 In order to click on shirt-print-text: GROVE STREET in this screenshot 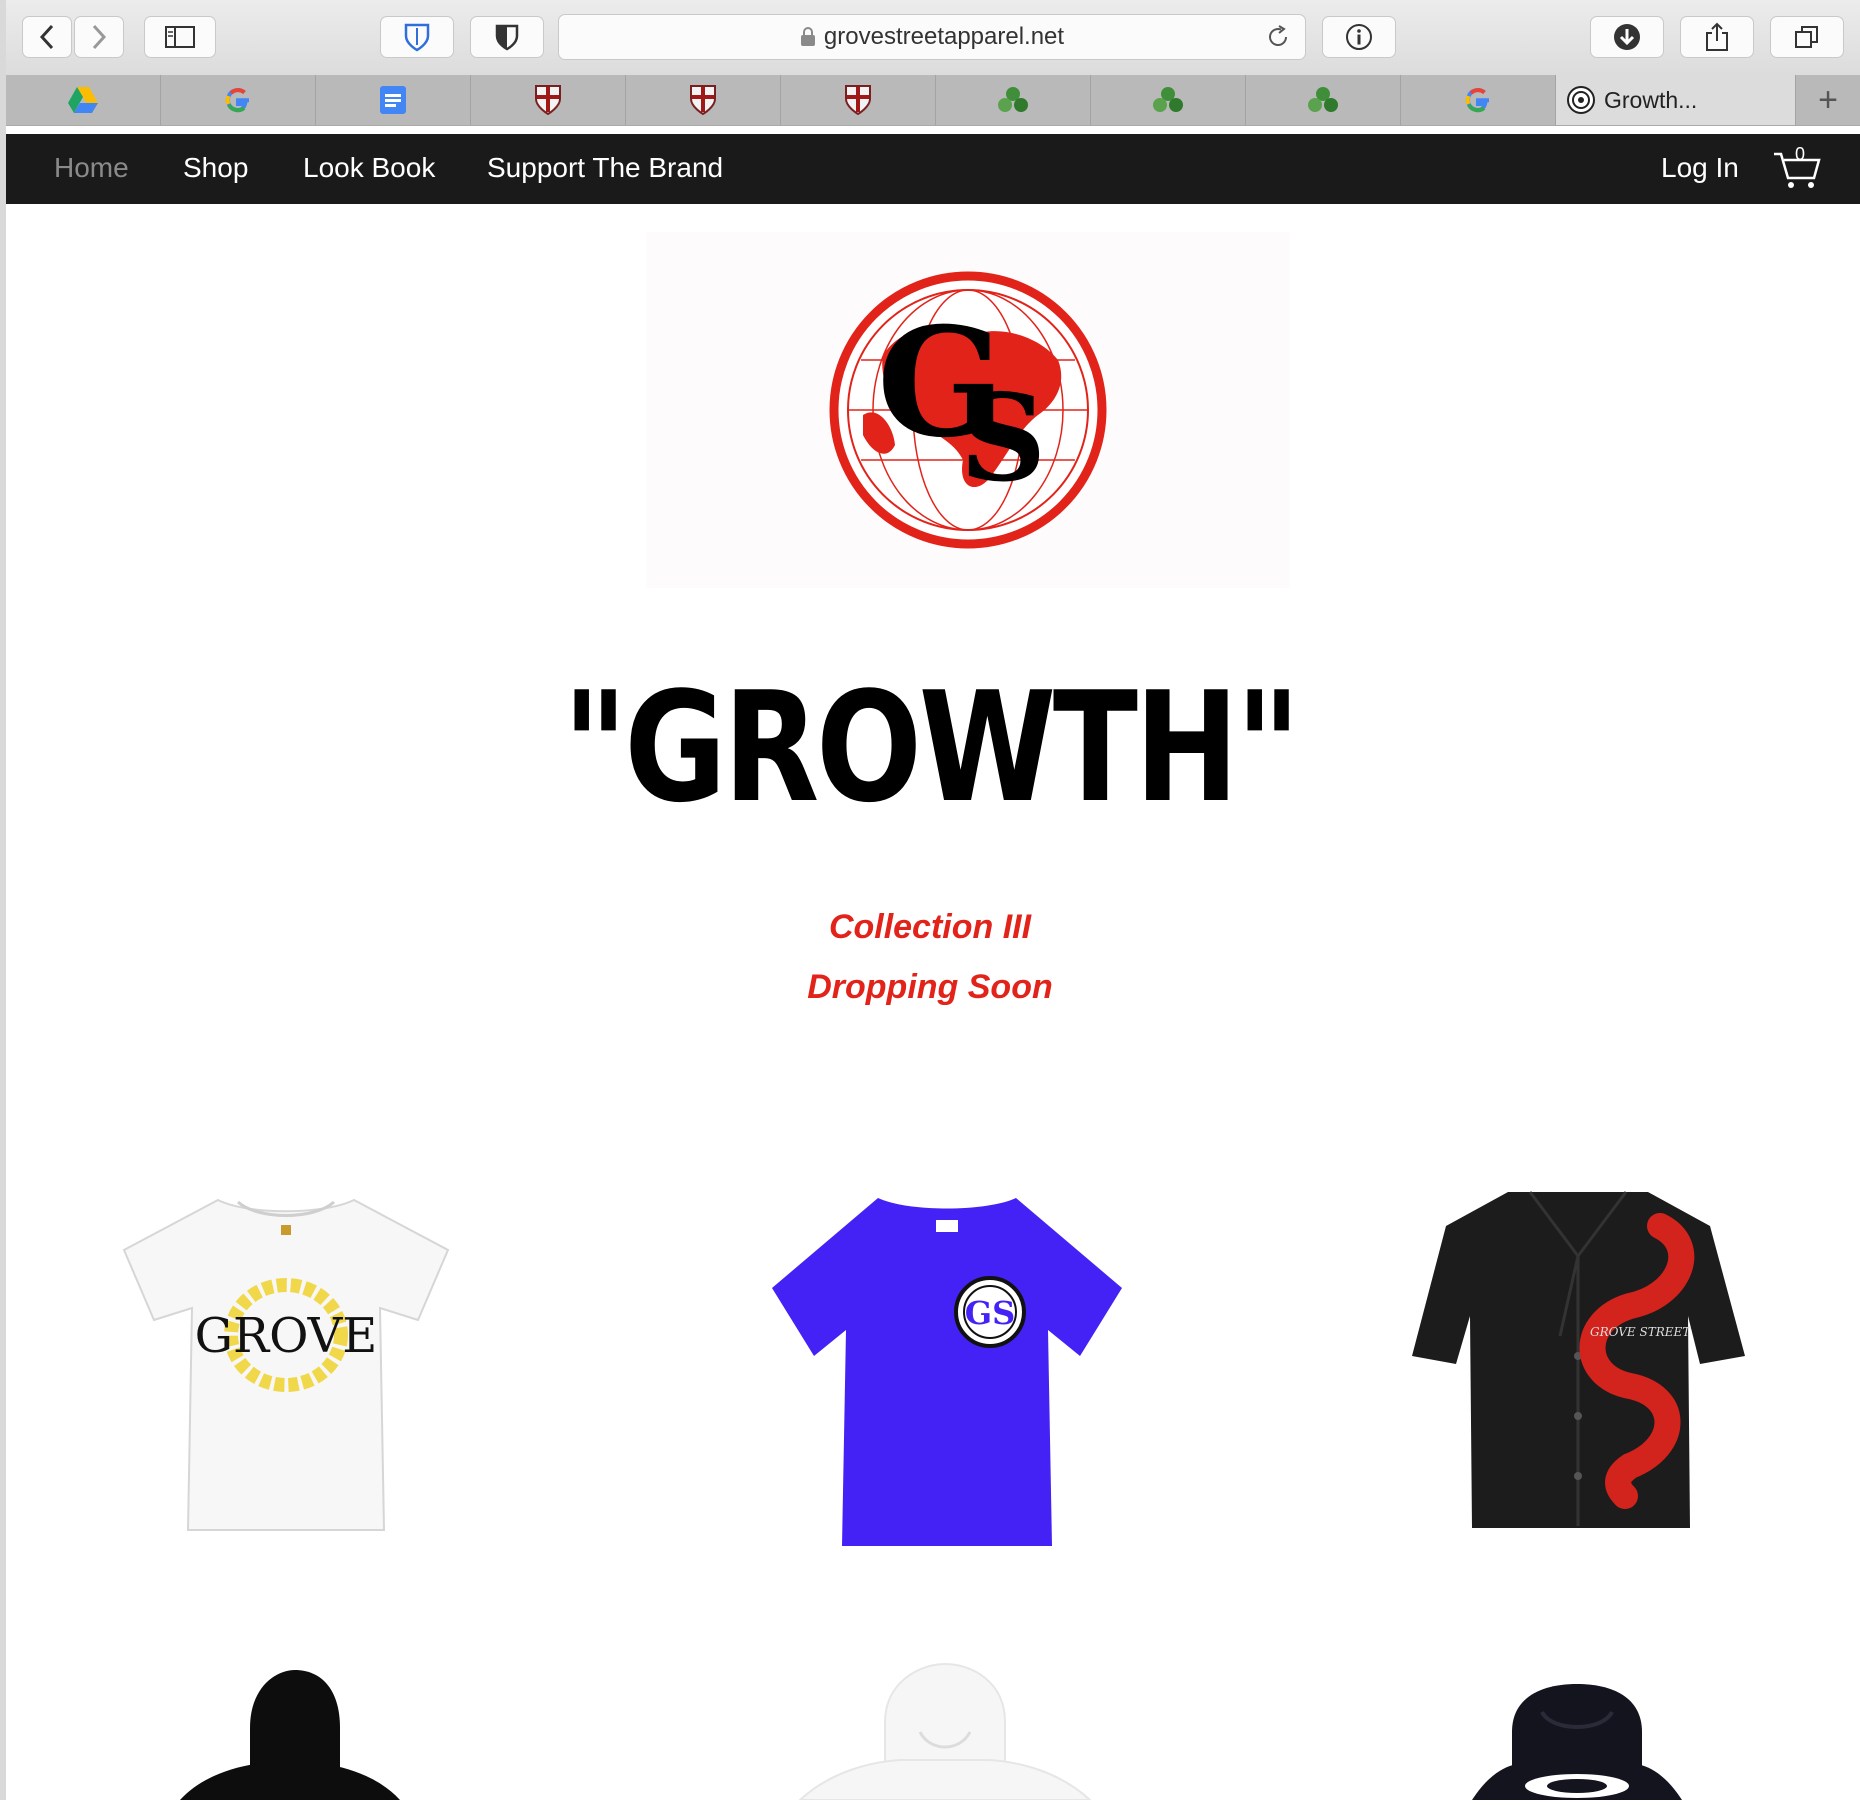, I will do `click(1640, 1332)`.